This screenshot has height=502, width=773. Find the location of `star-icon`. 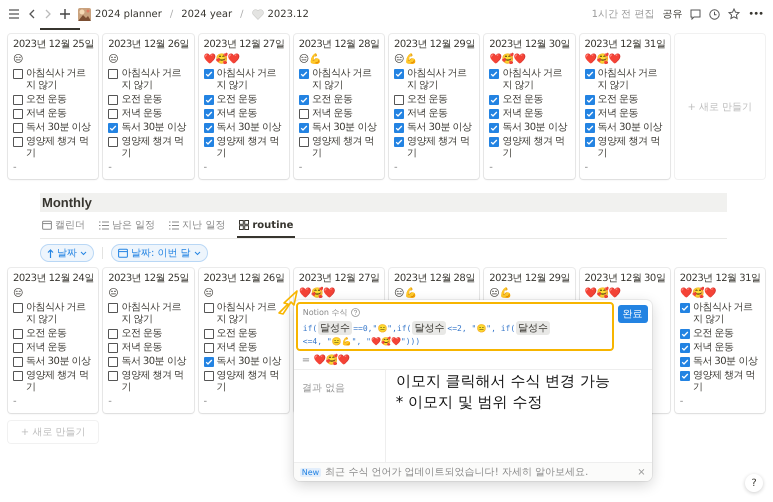

star-icon is located at coordinates (734, 14).